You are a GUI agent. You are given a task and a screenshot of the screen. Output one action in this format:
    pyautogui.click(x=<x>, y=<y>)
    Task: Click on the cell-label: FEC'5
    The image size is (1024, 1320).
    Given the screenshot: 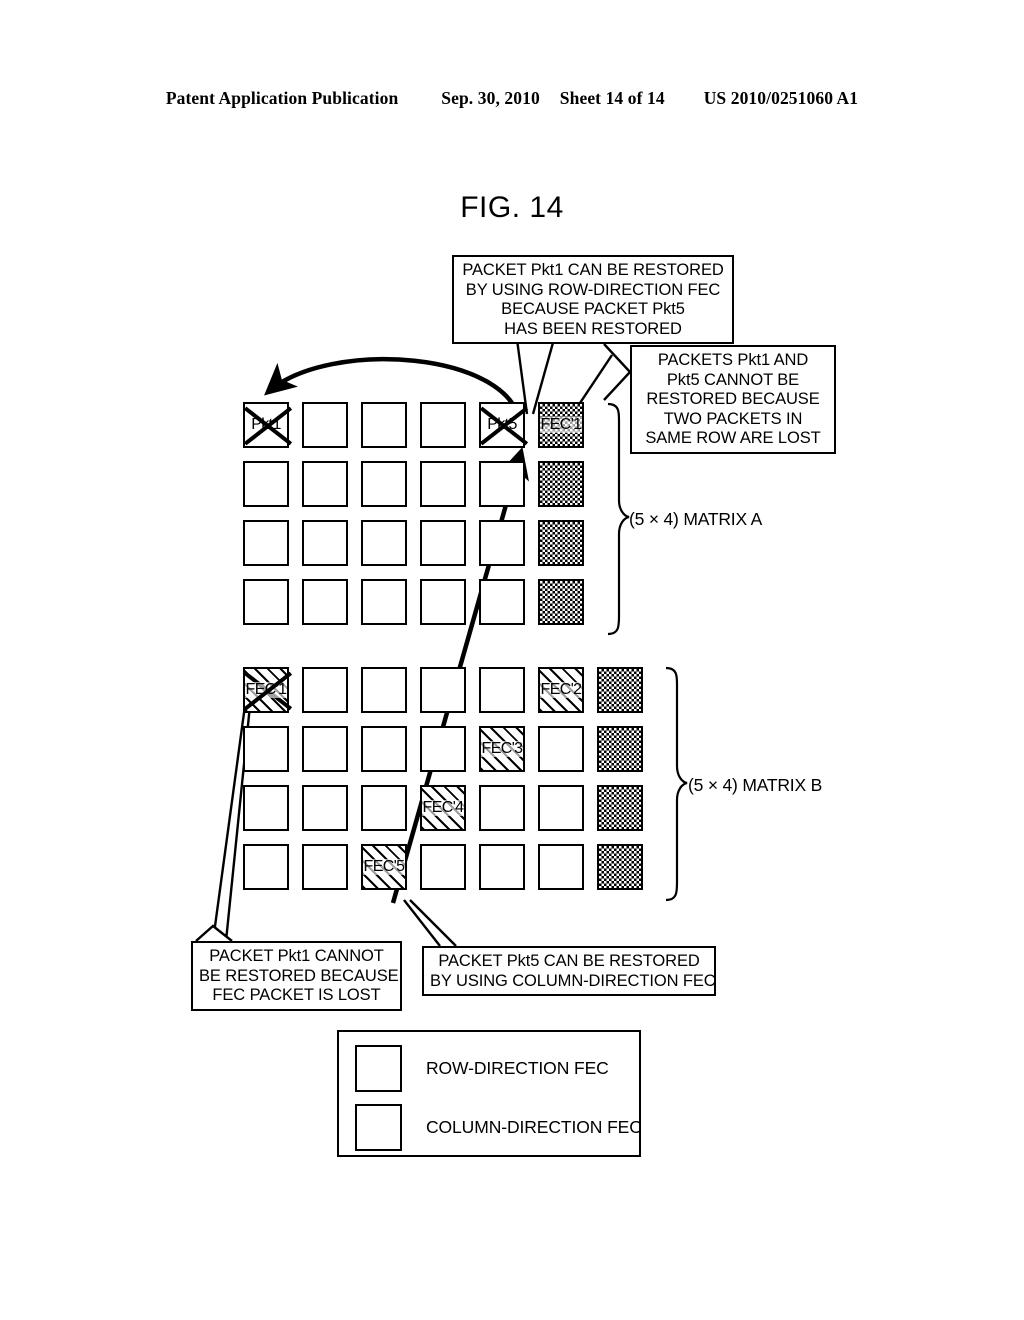 What is the action you would take?
    pyautogui.click(x=384, y=866)
    